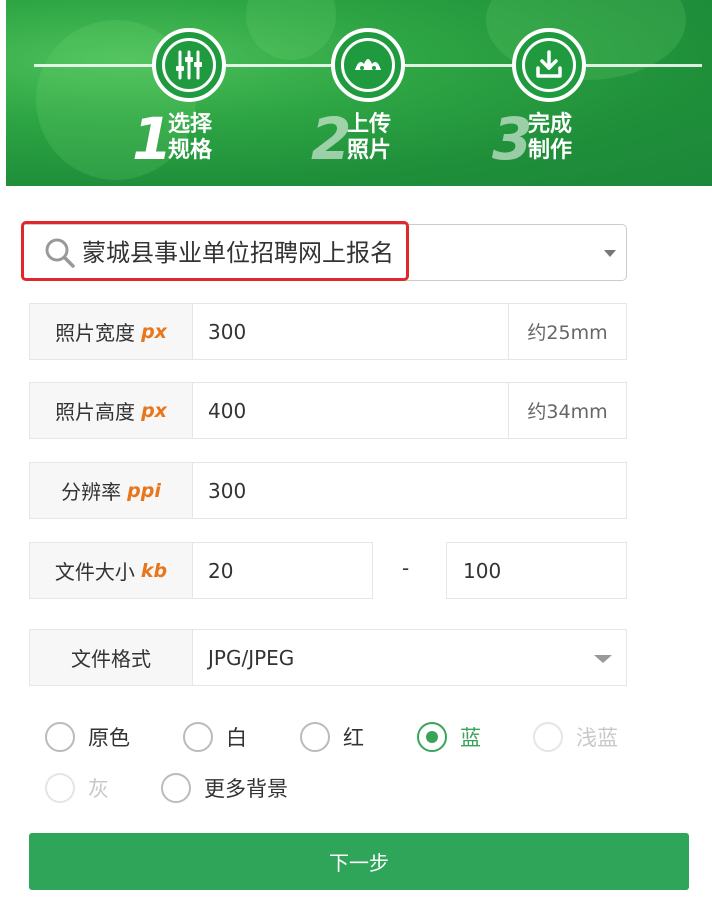  What do you see at coordinates (238, 253) in the screenshot?
I see `spec-search-value: 蒙城县事业单位招聘网上报名` at bounding box center [238, 253].